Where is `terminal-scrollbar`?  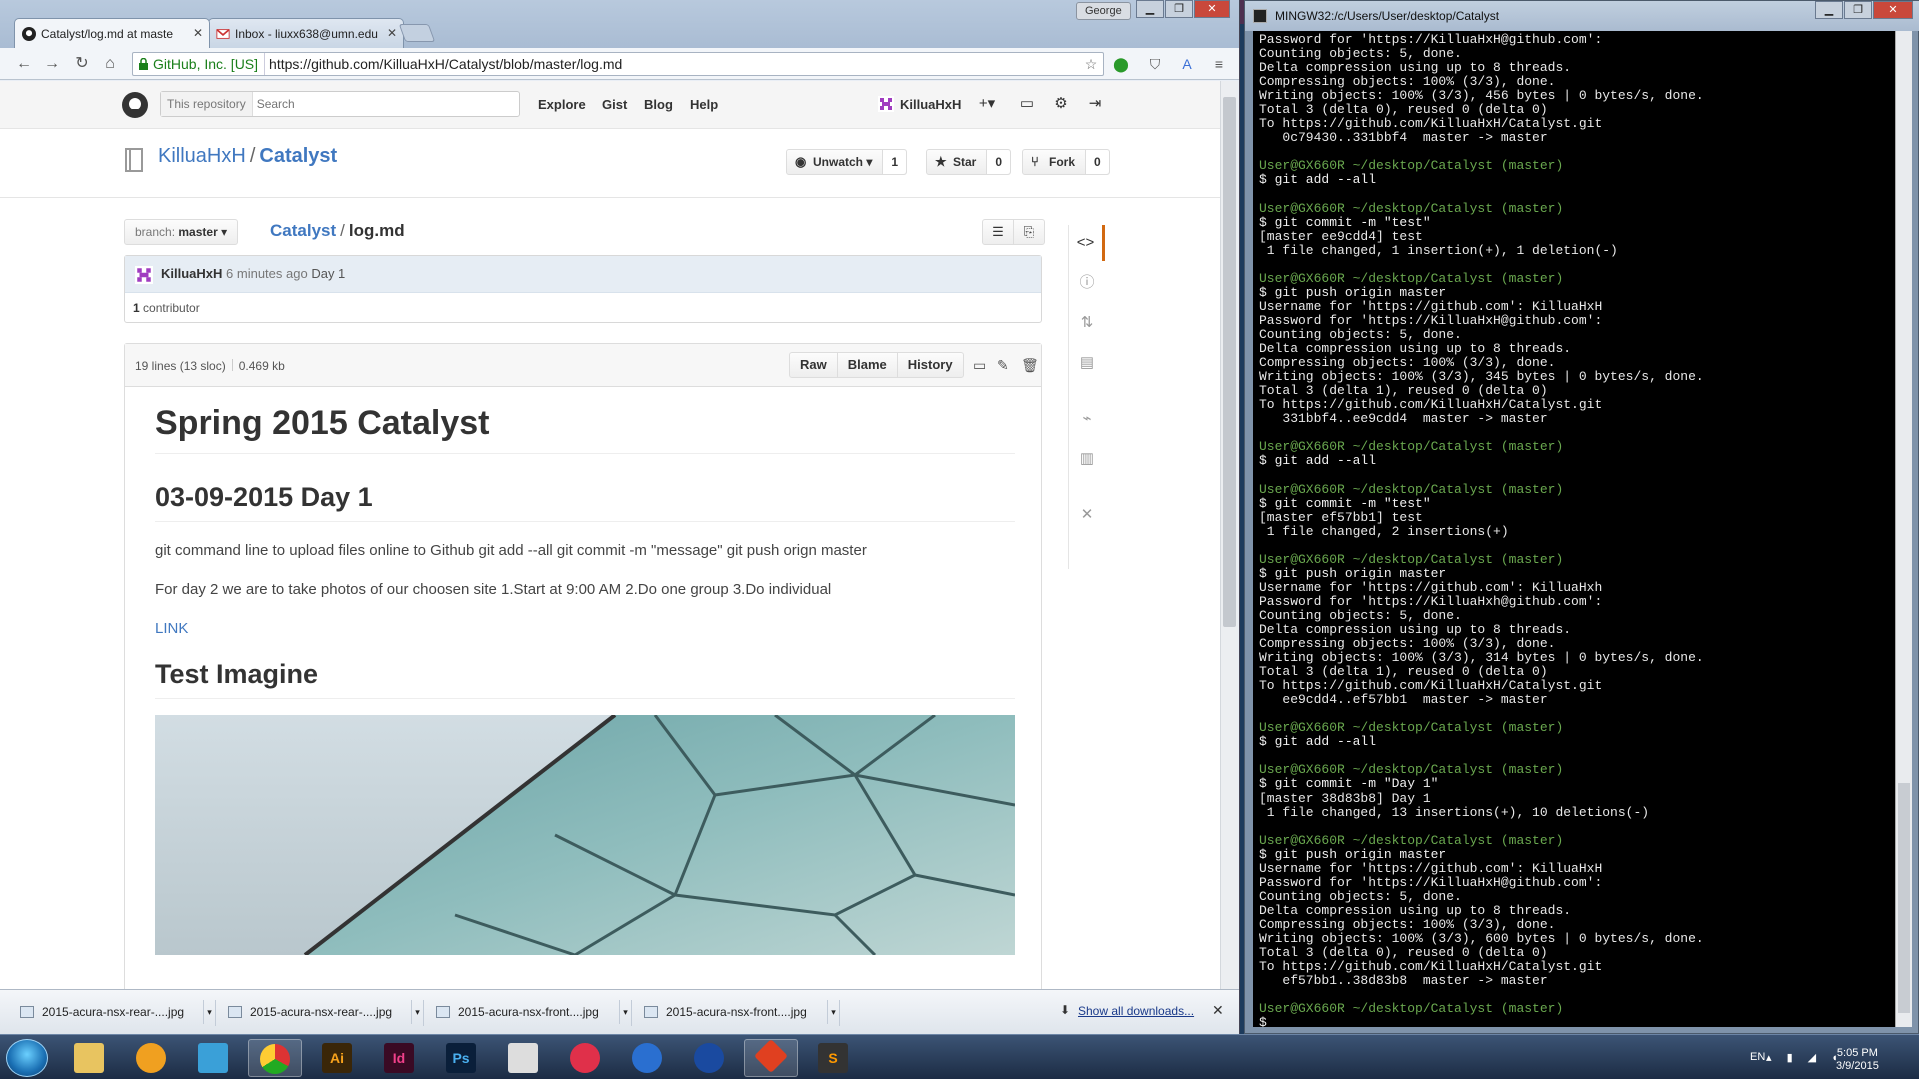
terminal-scrollbar is located at coordinates (1903, 529).